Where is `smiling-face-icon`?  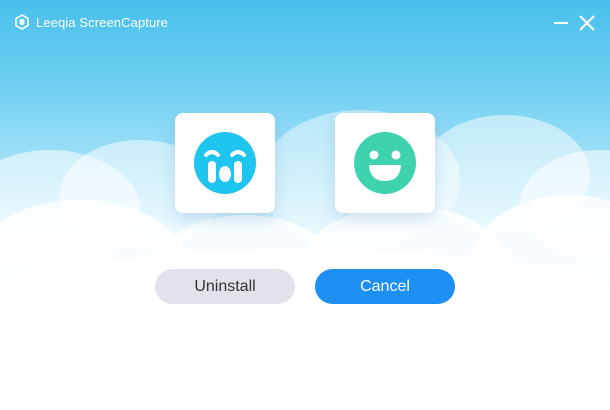
smiling-face-icon is located at coordinates (385, 163).